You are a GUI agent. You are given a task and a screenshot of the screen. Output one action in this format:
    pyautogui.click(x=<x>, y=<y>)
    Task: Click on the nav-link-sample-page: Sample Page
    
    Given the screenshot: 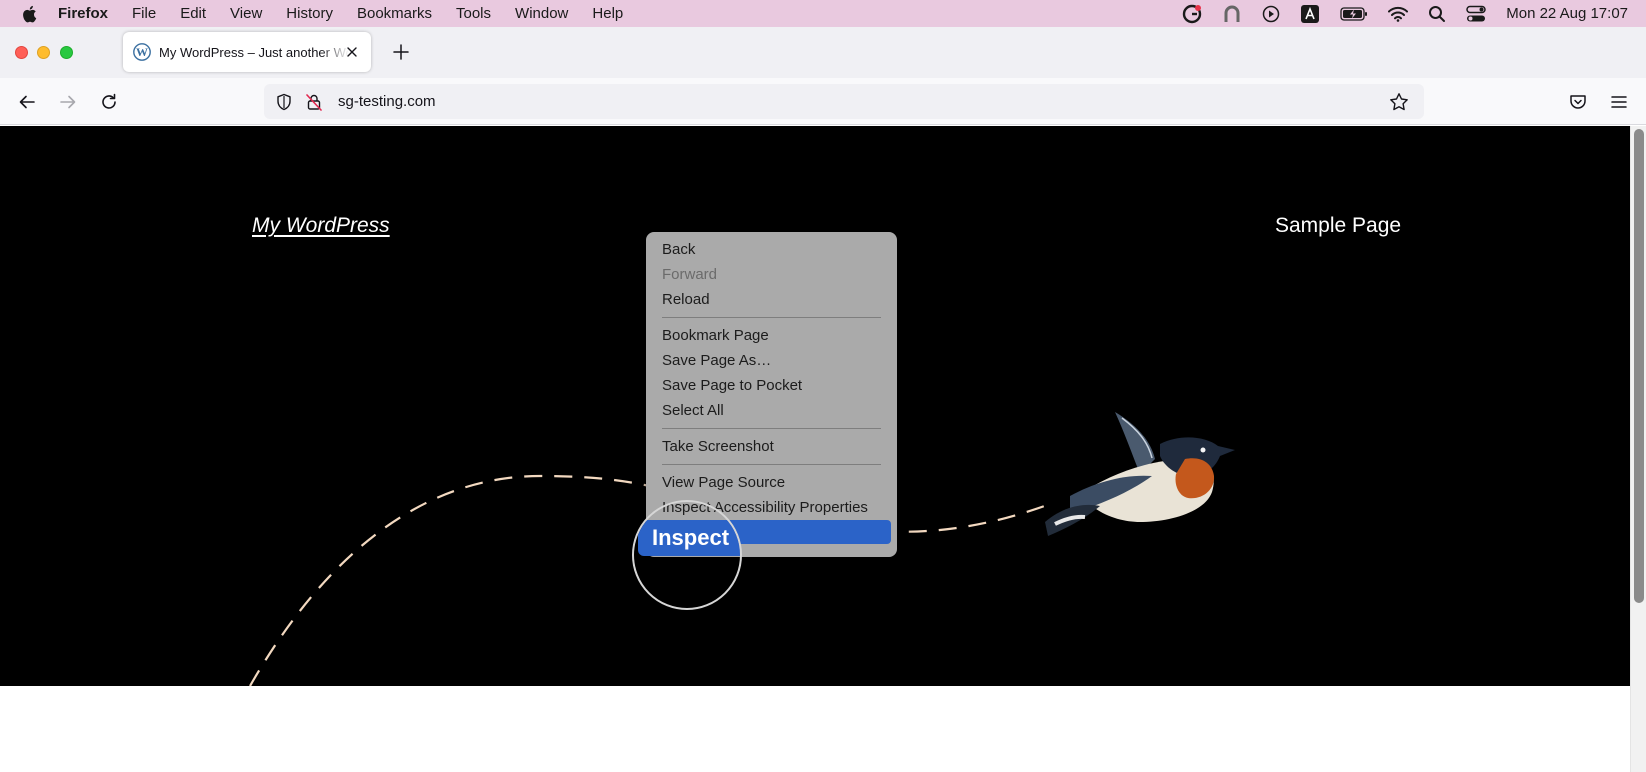 What is the action you would take?
    pyautogui.click(x=1338, y=226)
    